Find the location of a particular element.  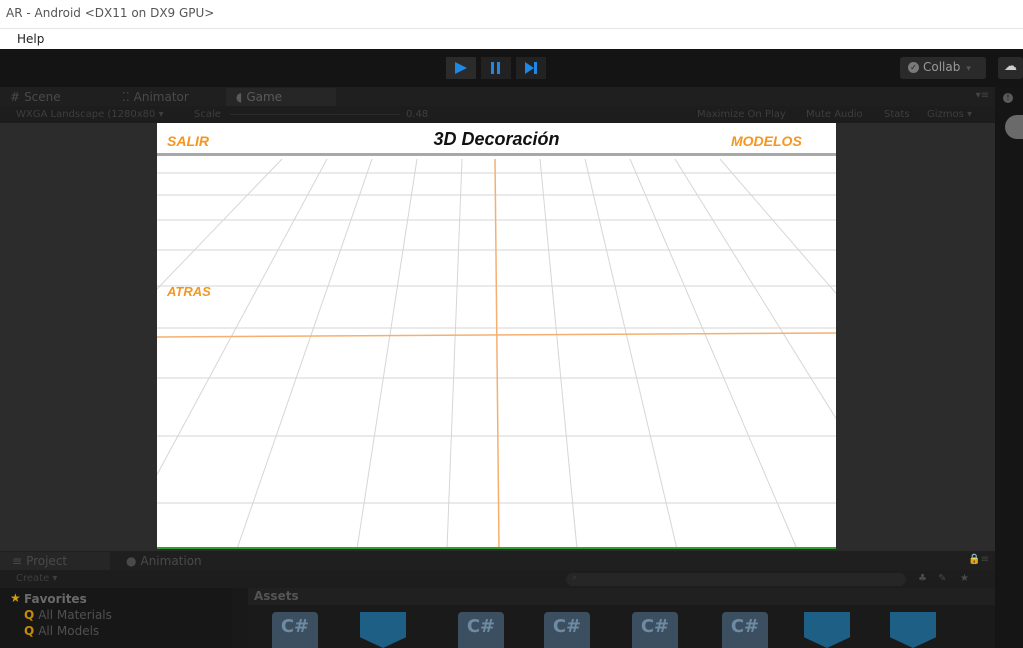

resolution-label: WXGA Landscape (1280x80 is located at coordinates (86, 114).